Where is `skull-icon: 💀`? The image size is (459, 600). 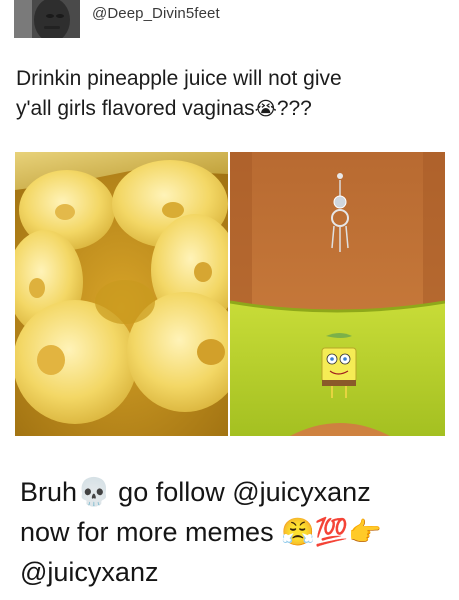
skull-icon: 💀 is located at coordinates (94, 492).